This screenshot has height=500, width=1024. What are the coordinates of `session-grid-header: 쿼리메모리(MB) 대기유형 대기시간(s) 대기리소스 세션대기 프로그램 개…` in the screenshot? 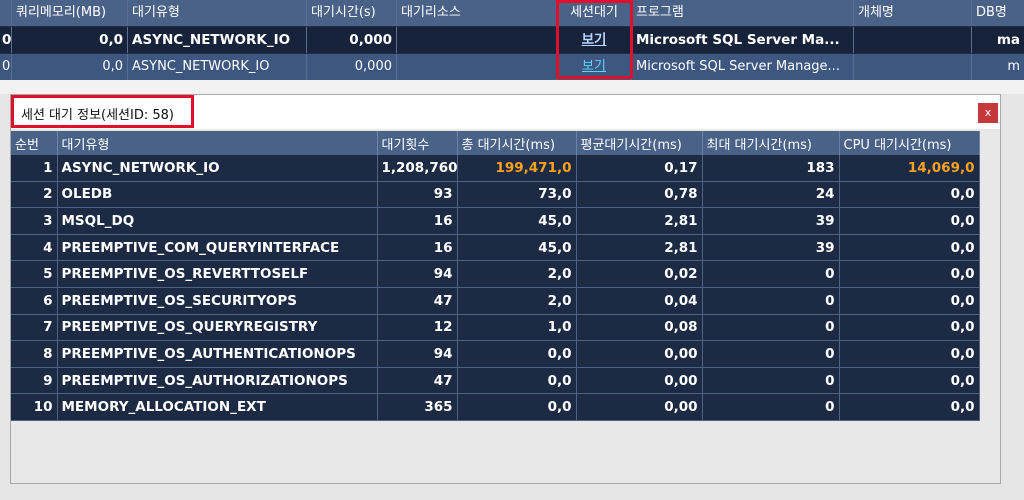 It's located at (512, 13).